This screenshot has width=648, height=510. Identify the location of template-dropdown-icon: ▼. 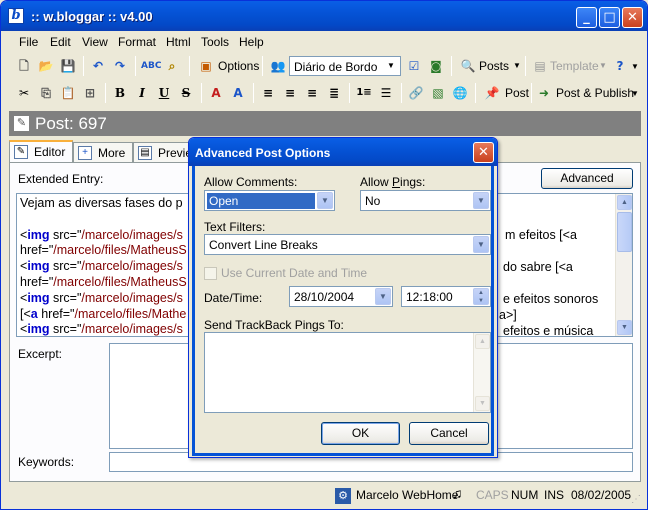
(603, 65).